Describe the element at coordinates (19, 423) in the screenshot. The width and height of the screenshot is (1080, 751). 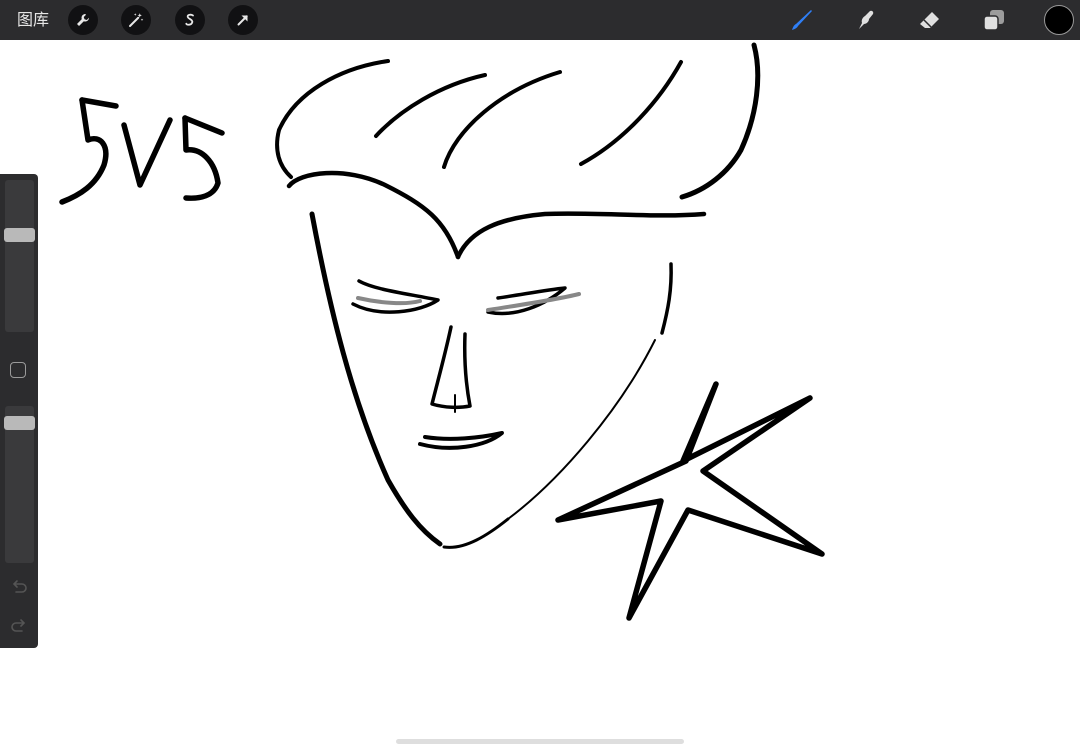
I see `opacity-slider-knob` at that location.